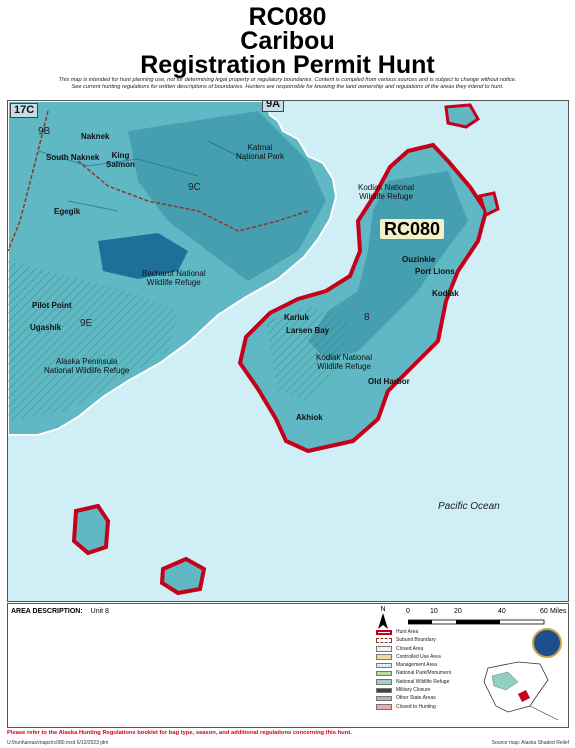  Describe the element at coordinates (120, 164) in the screenshot. I see `place-king-salmon-2: Salmon` at that location.